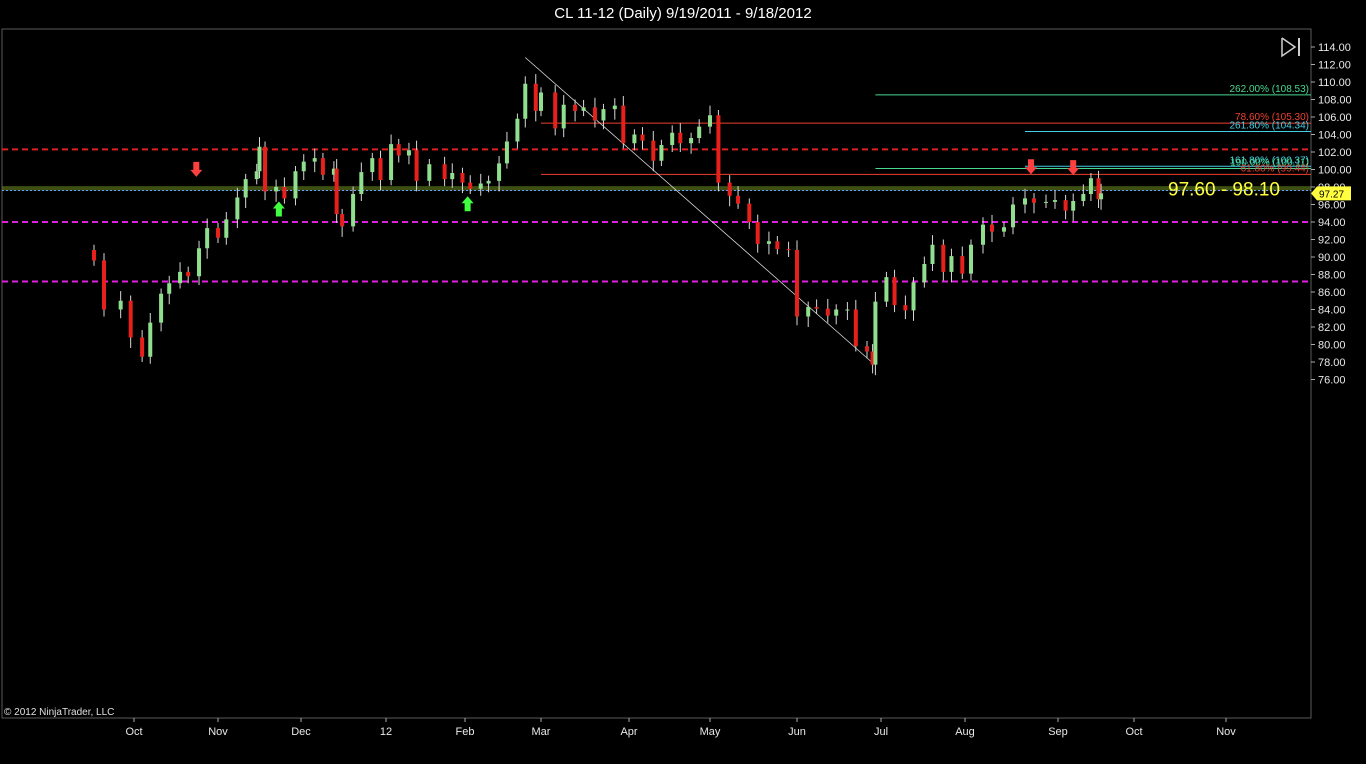 The height and width of the screenshot is (764, 1366). What do you see at coordinates (1332, 328) in the screenshot?
I see `y-tick-label: 82.00` at bounding box center [1332, 328].